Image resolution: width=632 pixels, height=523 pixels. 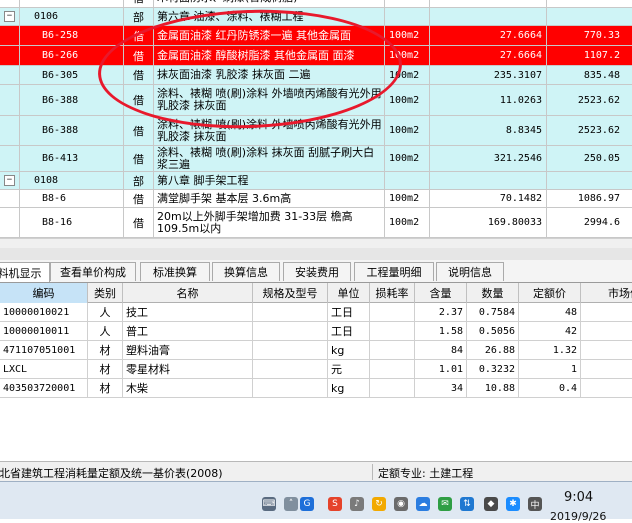 I want to click on ime-icon: 中, so click(x=535, y=504).